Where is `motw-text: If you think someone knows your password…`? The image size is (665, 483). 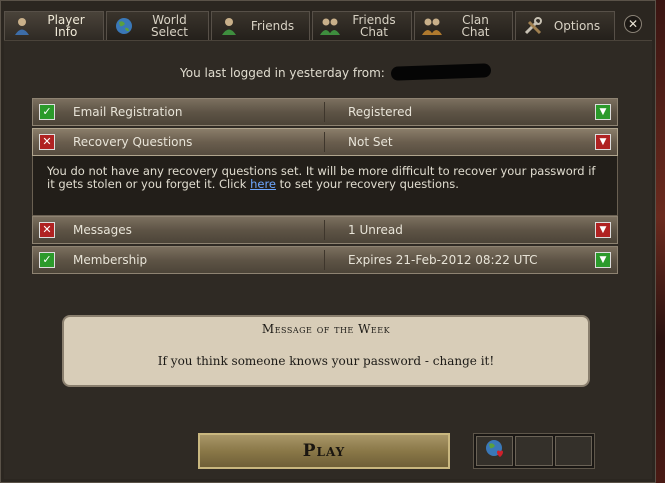
motw-text: If you think someone knows your password… is located at coordinates (326, 361).